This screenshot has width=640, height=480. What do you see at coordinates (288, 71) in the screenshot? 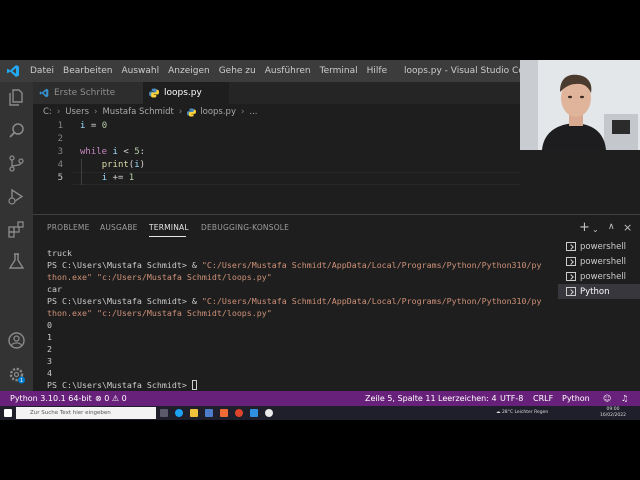
I see `menu-item-ausführen: Ausführen` at bounding box center [288, 71].